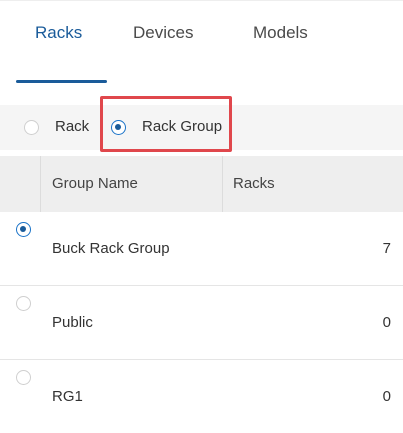 The image size is (403, 433). What do you see at coordinates (61, 81) in the screenshot?
I see `active-tab-indicator` at bounding box center [61, 81].